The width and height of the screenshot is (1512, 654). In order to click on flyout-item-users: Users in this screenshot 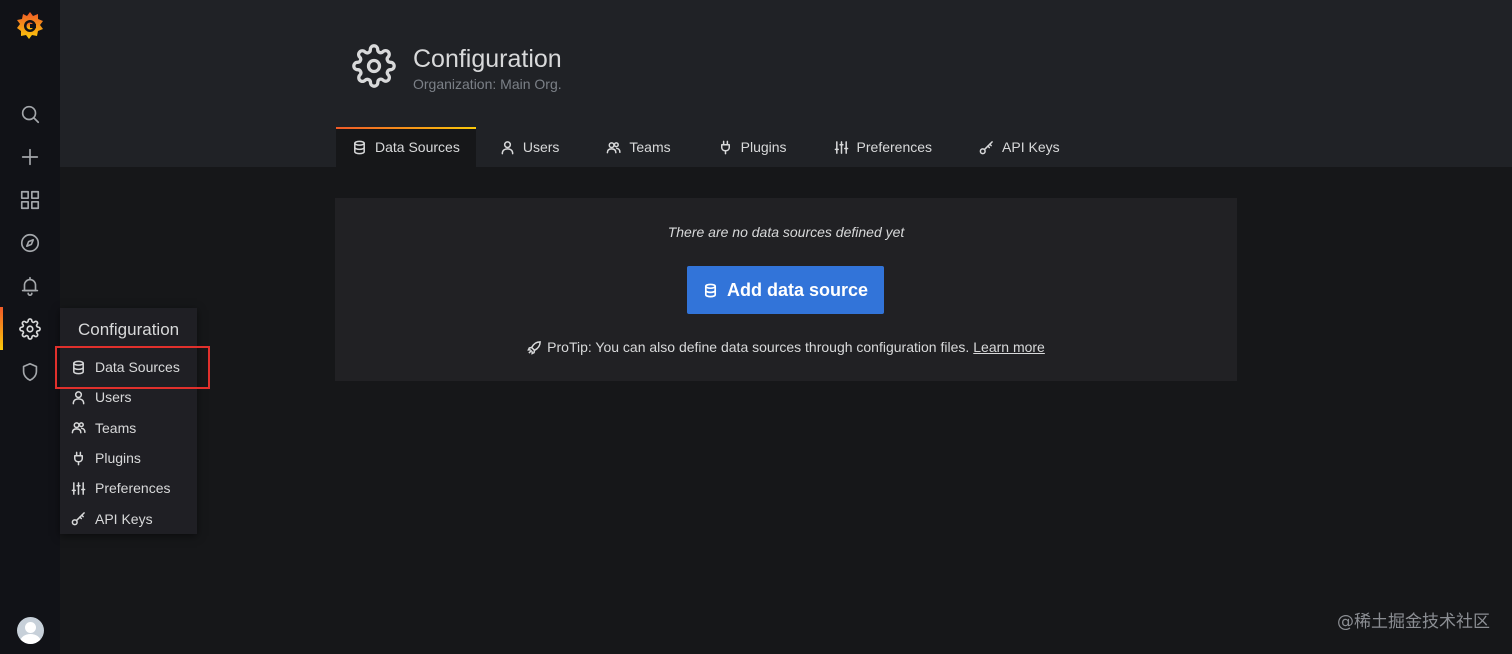, I will do `click(128, 397)`.